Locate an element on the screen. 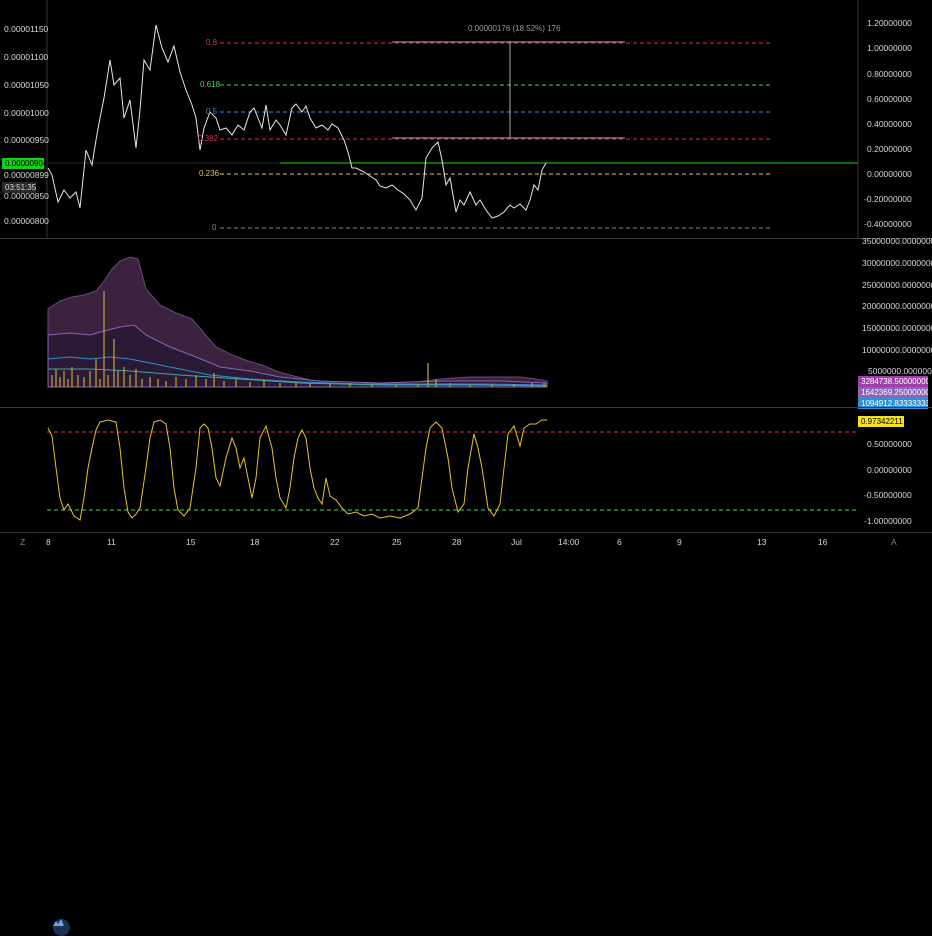 The width and height of the screenshot is (932, 936). date-label: 9 is located at coordinates (679, 542).